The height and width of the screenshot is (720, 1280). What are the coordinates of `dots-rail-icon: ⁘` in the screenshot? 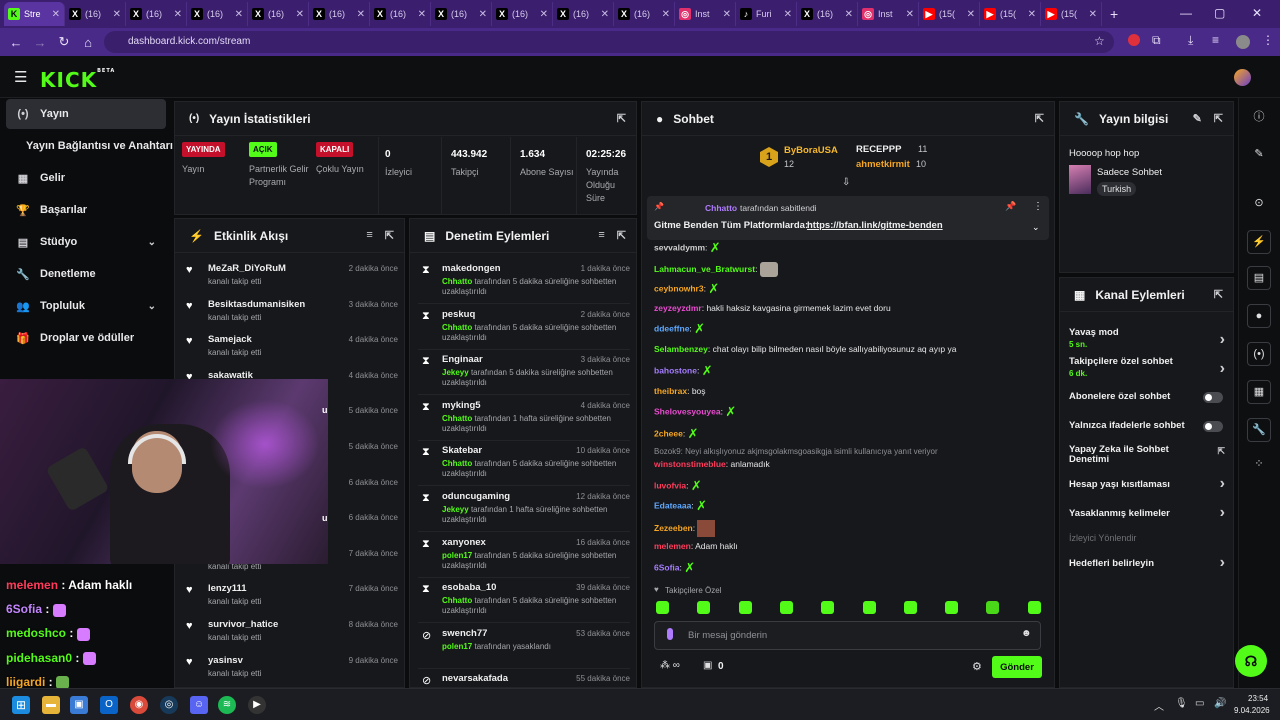 It's located at (1259, 465).